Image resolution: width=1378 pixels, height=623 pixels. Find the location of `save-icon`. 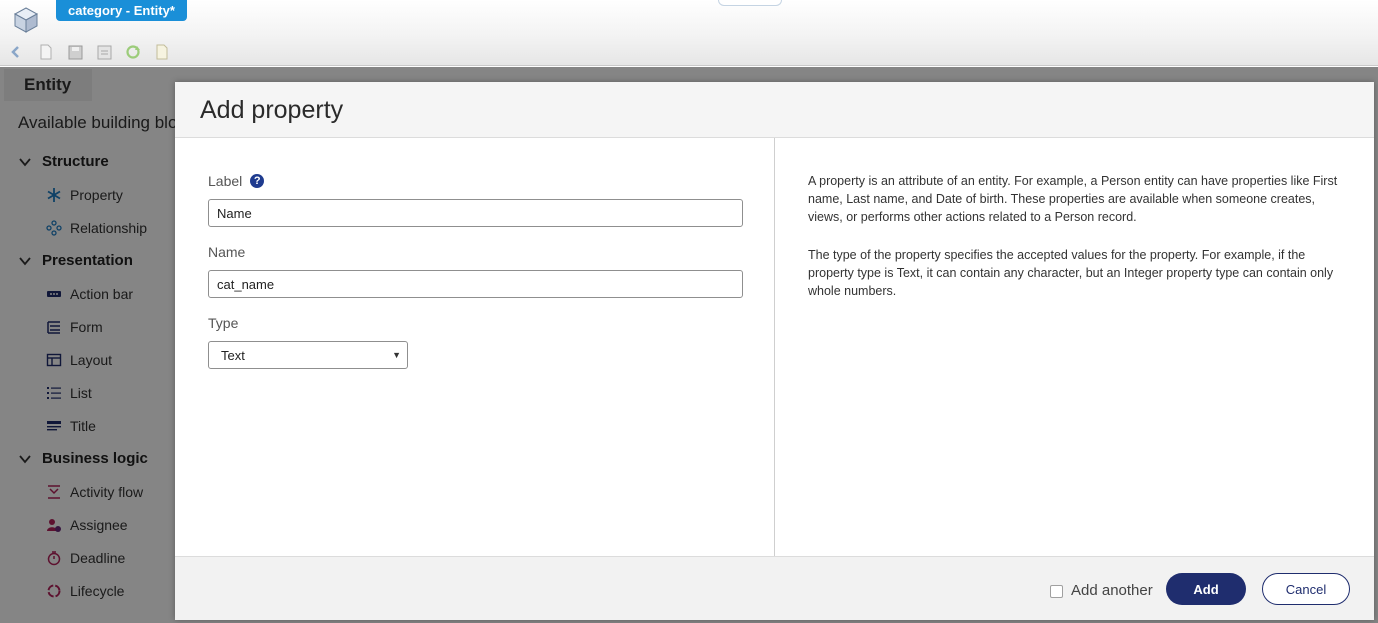

save-icon is located at coordinates (75, 52).